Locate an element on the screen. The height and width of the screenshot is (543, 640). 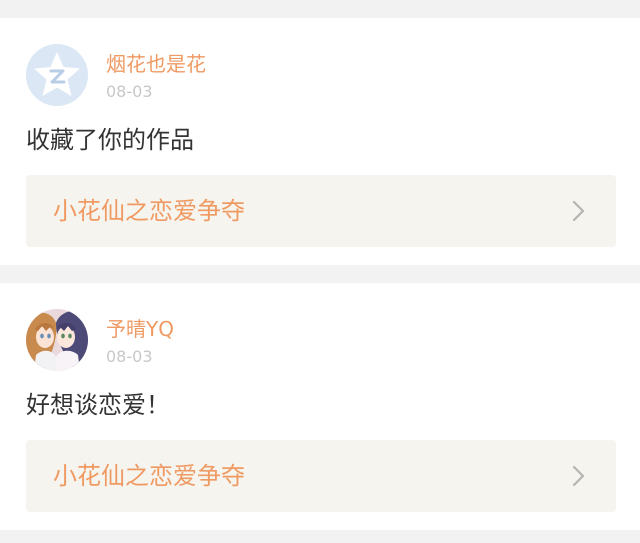
default-avatar-icon is located at coordinates (57, 75).